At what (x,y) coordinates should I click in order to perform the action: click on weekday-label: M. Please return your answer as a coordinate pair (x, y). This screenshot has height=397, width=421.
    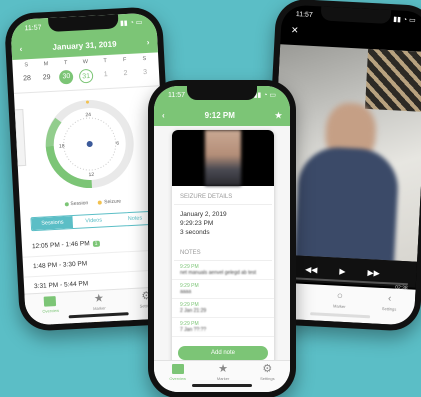
    Looking at the image, I should click on (46, 64).